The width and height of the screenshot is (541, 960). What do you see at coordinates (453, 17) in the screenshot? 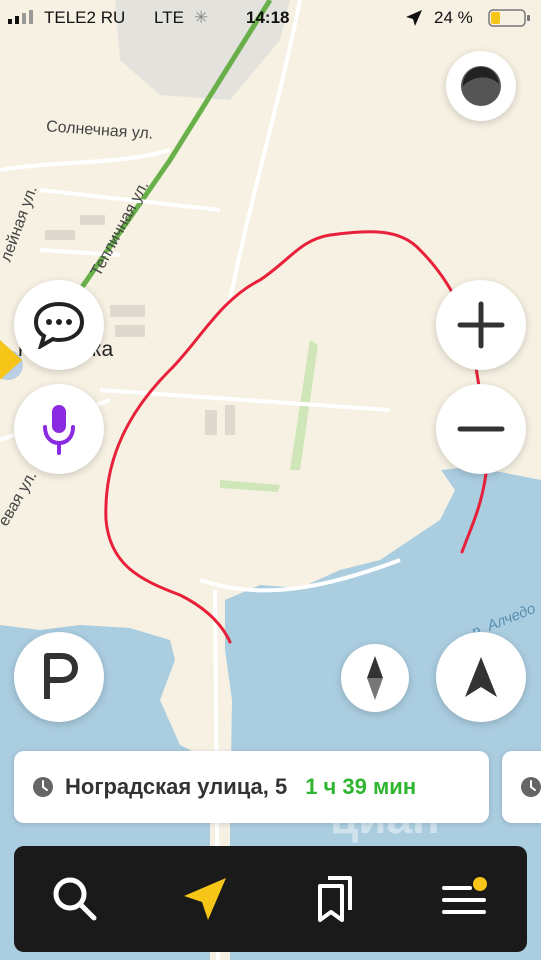
I see `battery-percent: 24 %` at bounding box center [453, 17].